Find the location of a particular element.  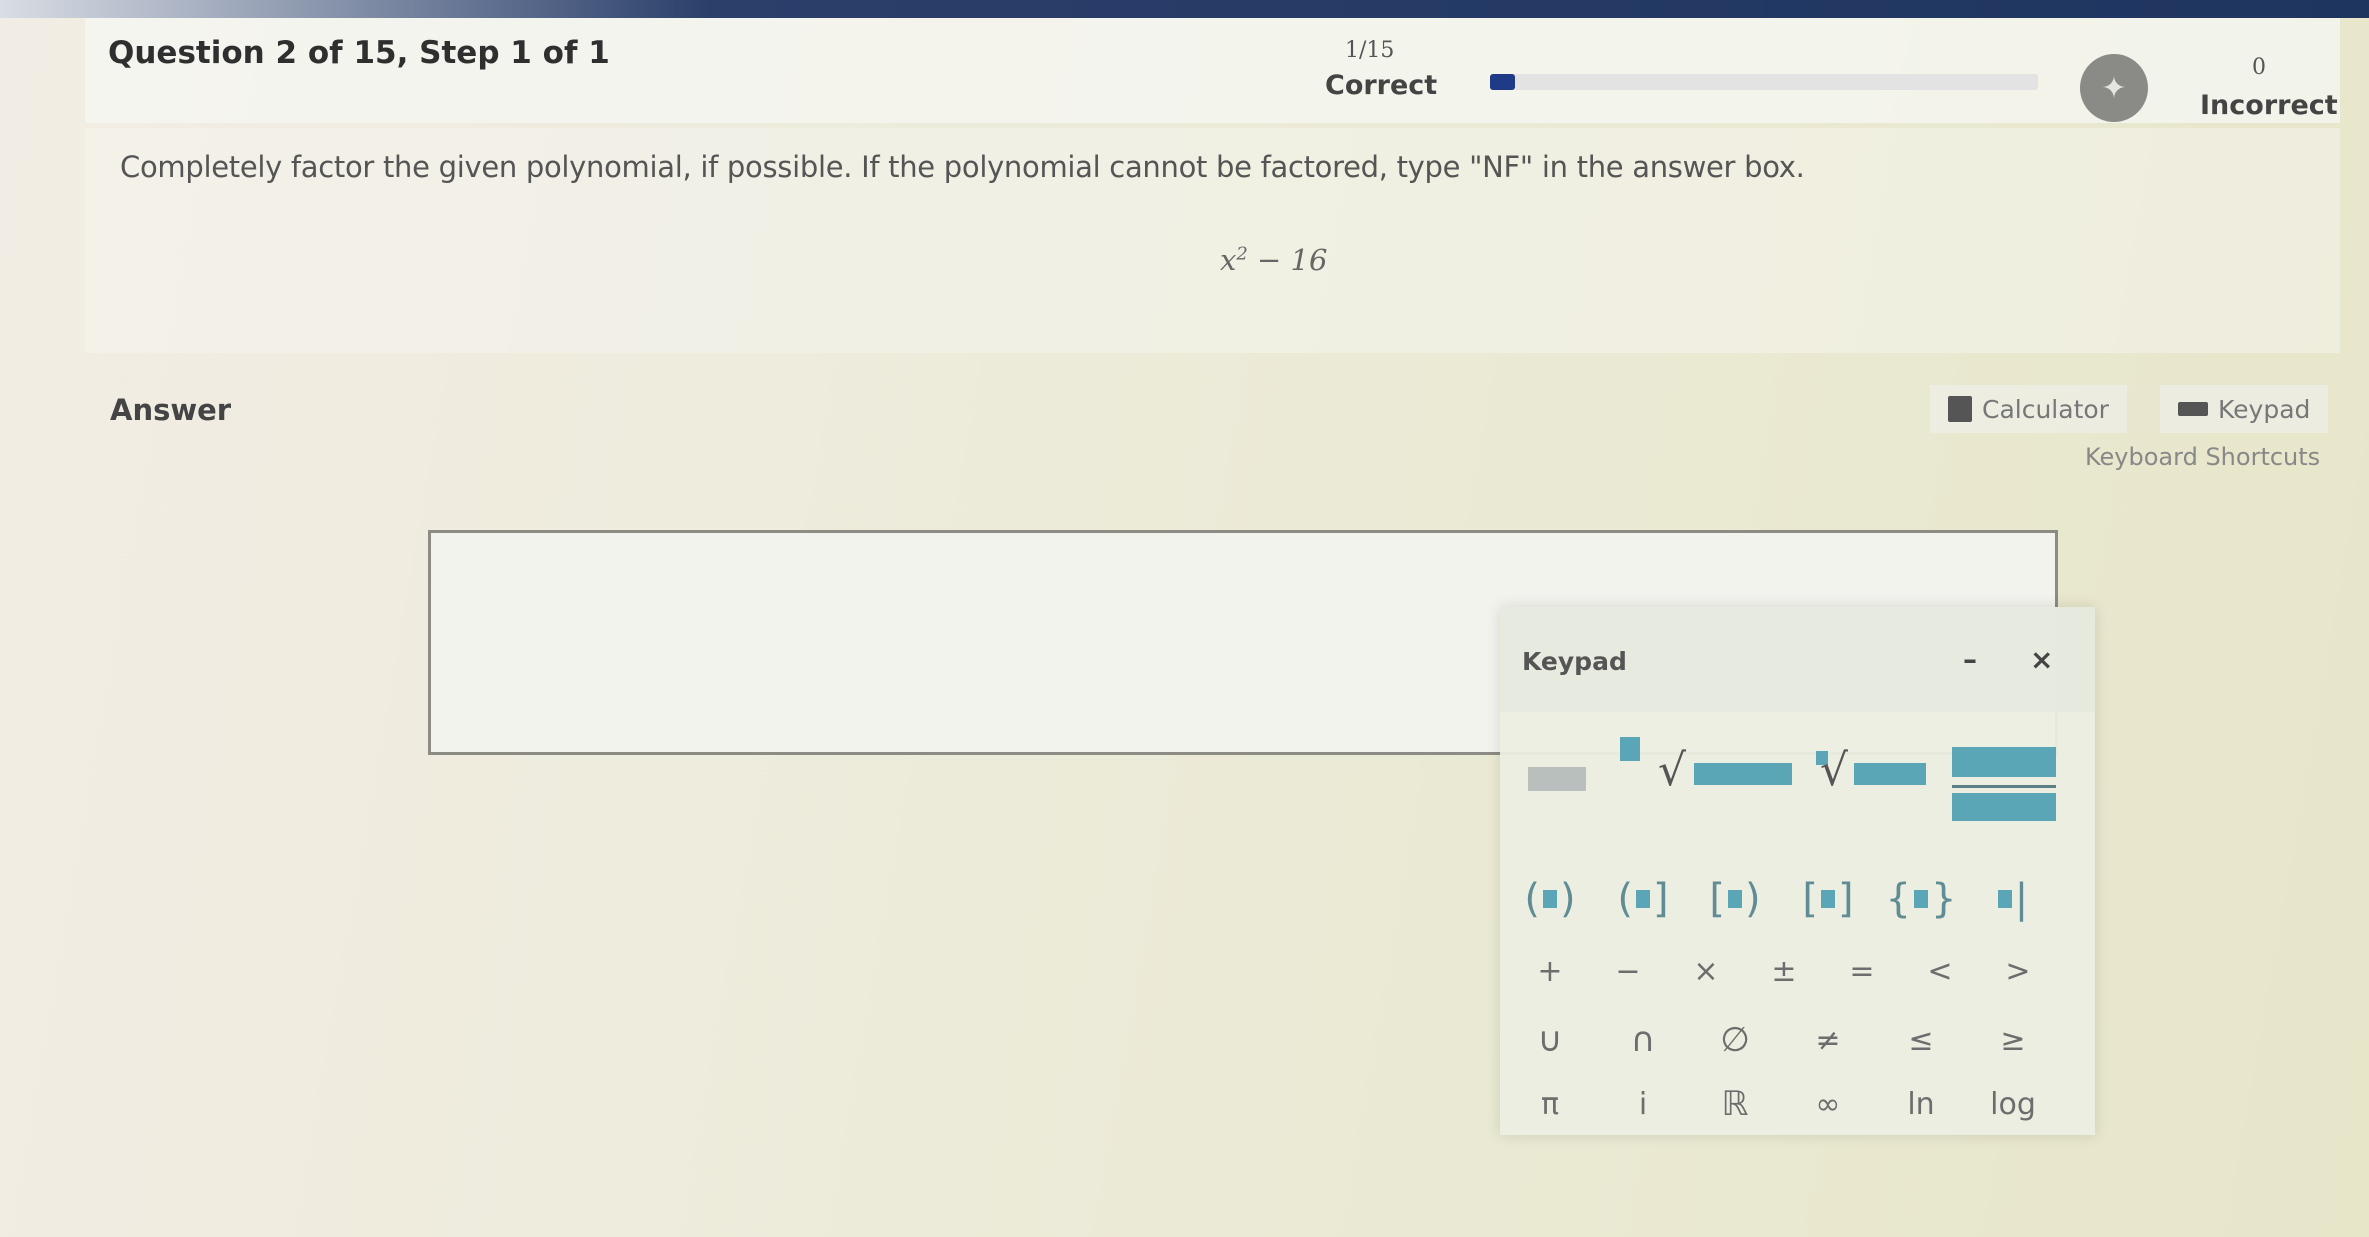

exponent-key is located at coordinates (1585, 767).